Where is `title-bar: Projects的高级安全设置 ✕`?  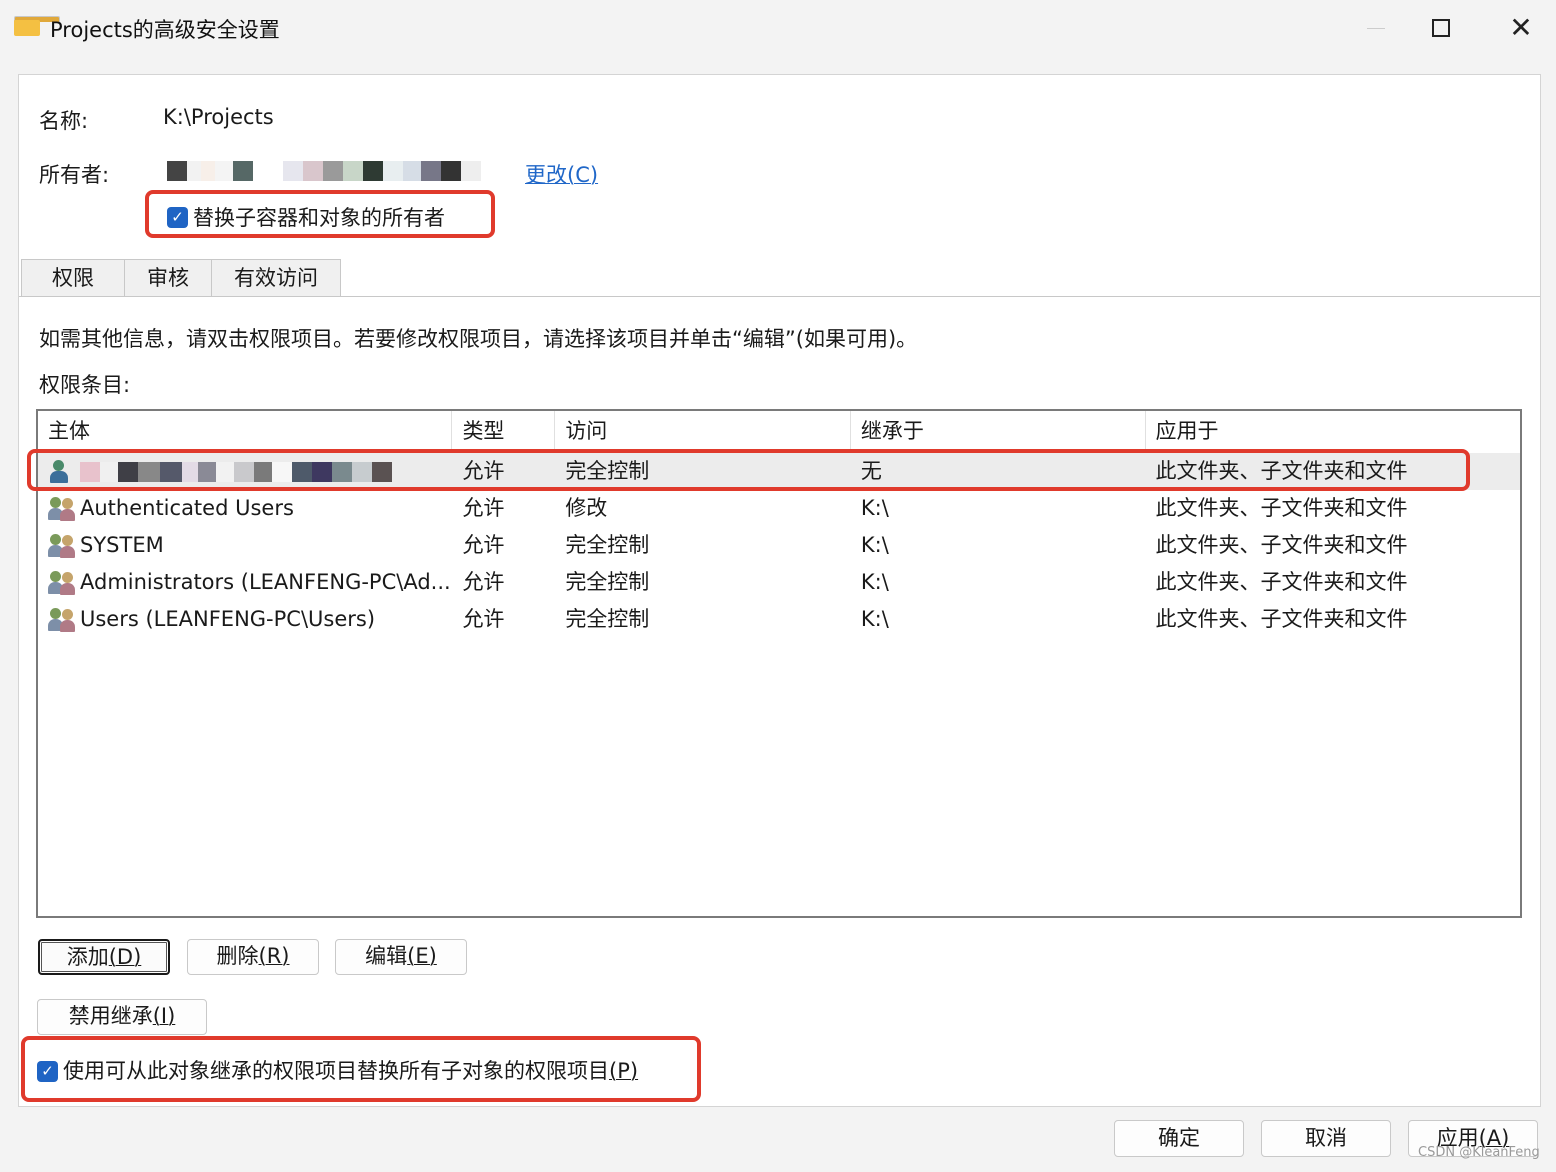
title-bar: Projects的高级安全设置 ✕ is located at coordinates (778, 28).